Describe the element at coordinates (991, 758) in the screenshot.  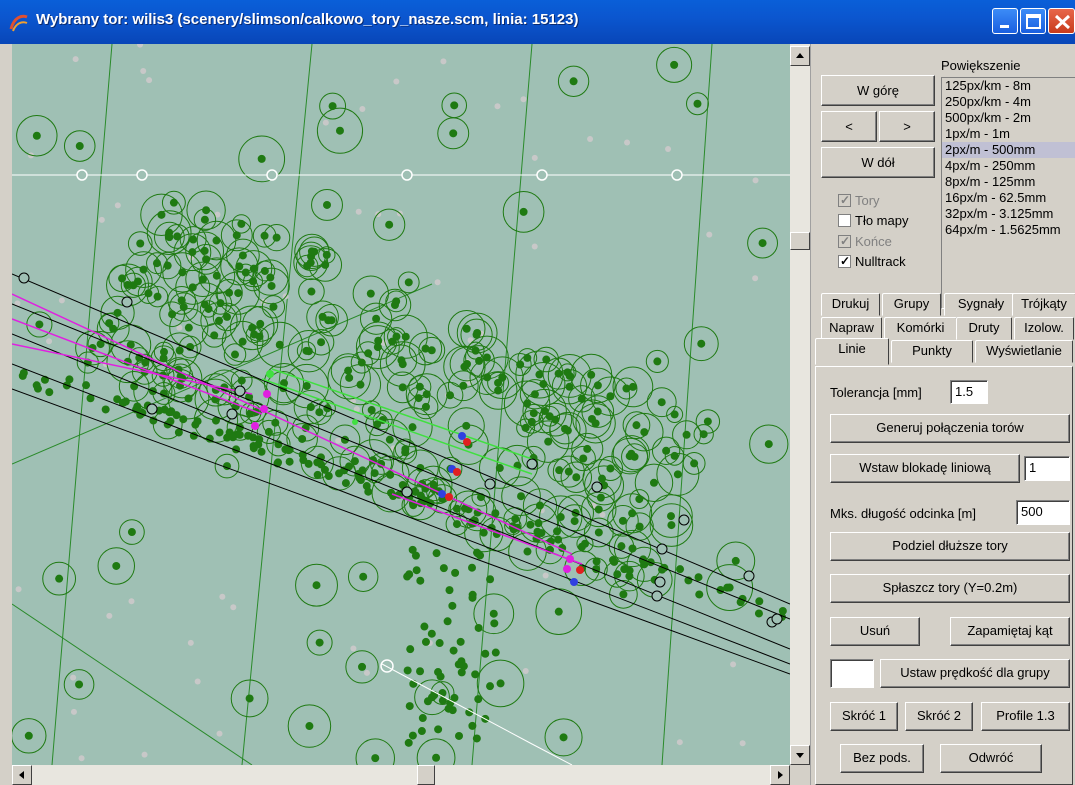
I see `reverse-button: Odwróć` at that location.